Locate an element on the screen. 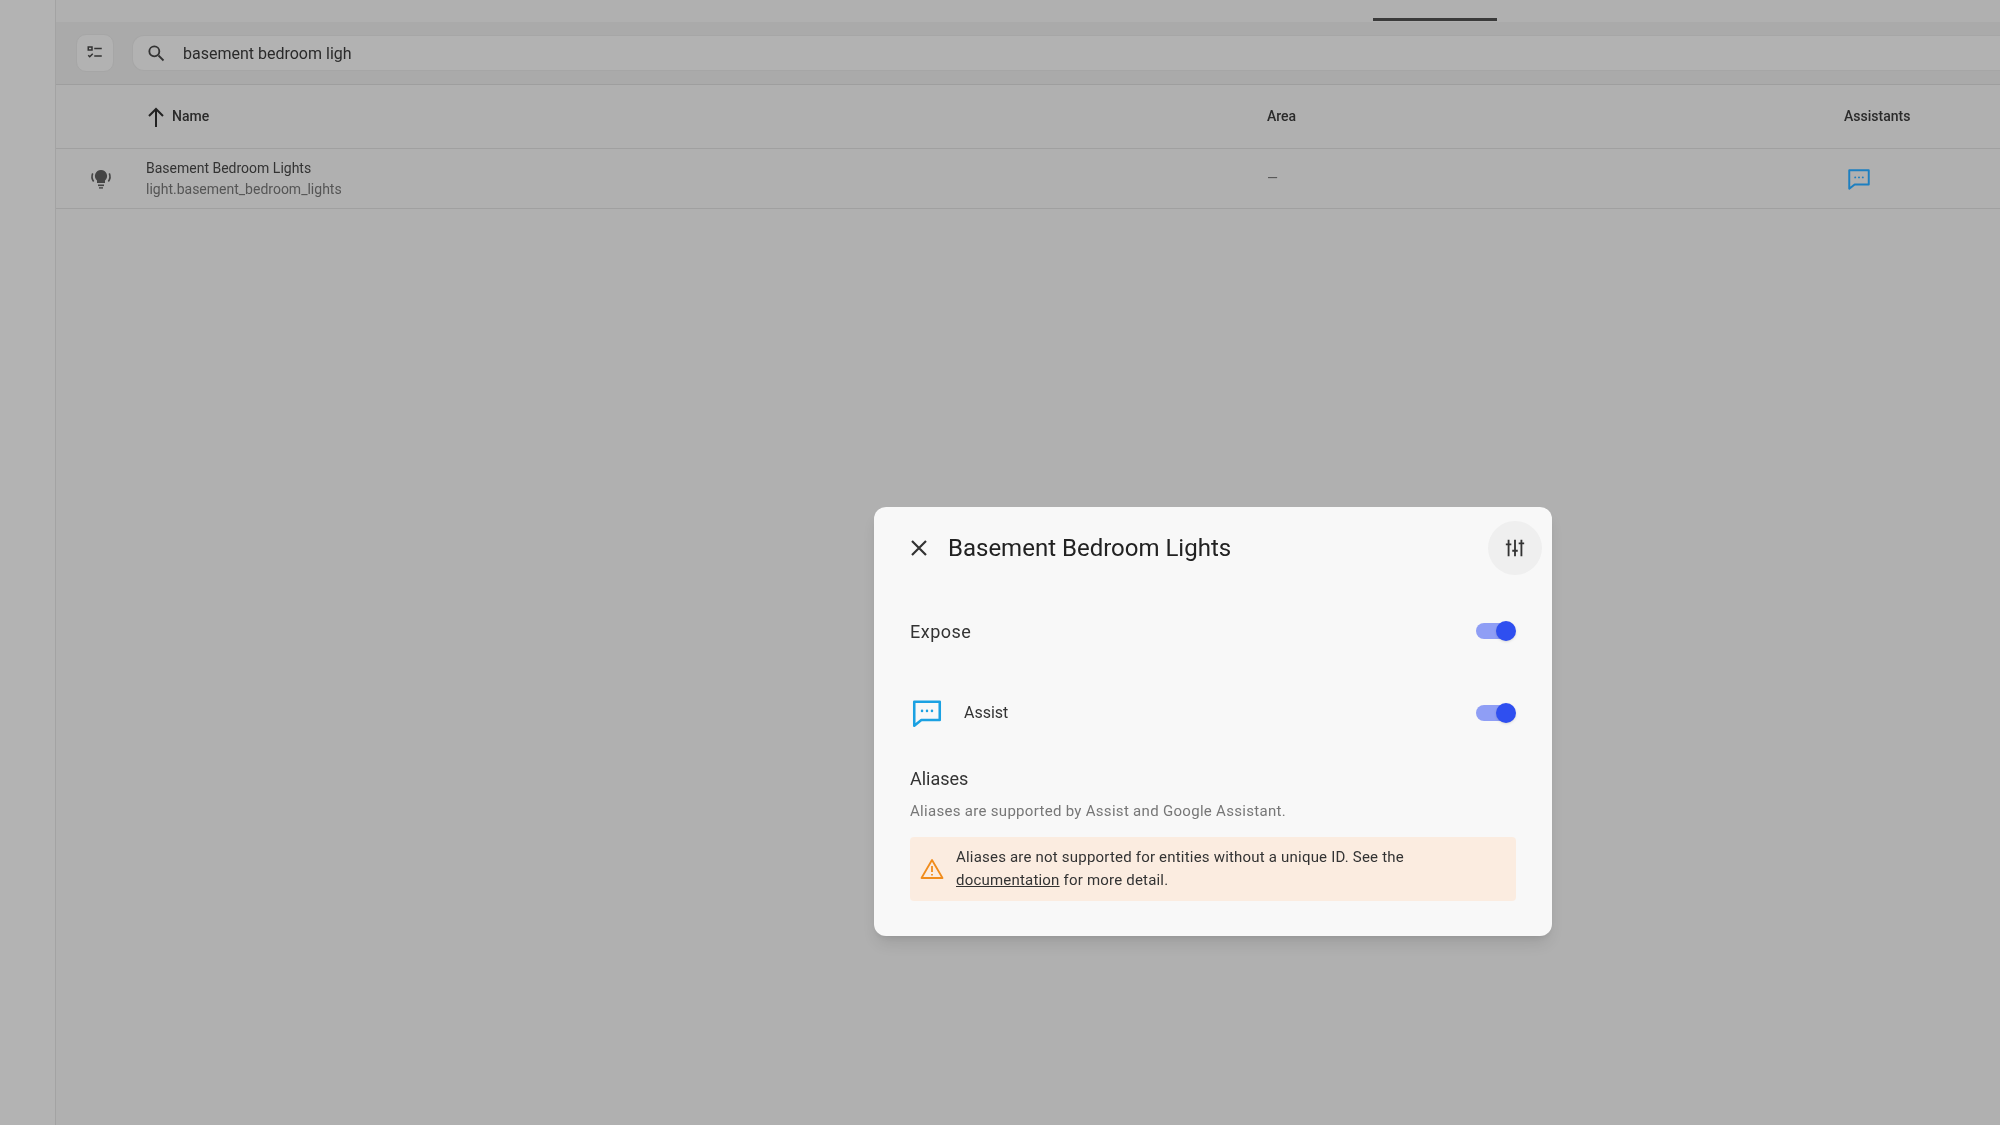  assistant-label: Assist is located at coordinates (987, 713).